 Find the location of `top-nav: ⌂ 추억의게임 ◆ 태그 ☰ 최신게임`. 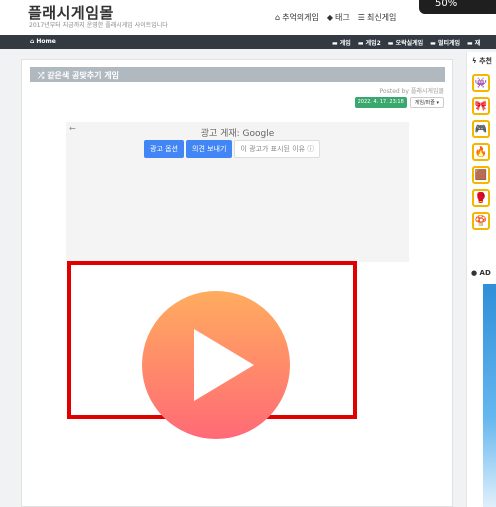

top-nav: ⌂ 추억의게임 ◆ 태그 ☰ 최신게임 is located at coordinates (335, 17).